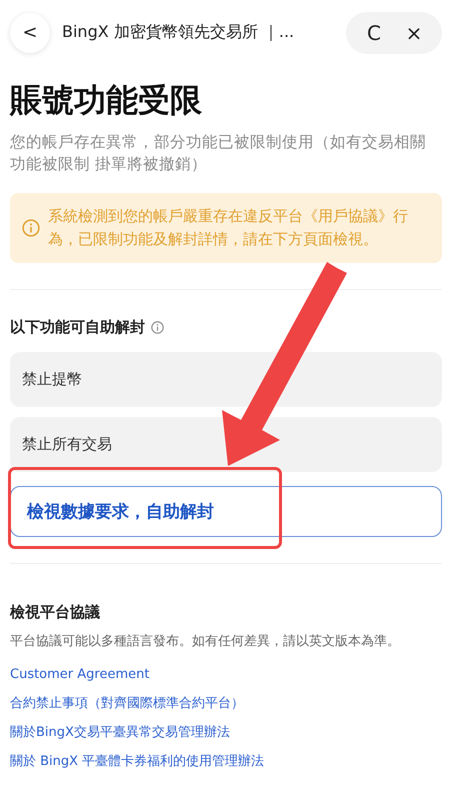 This screenshot has width=452, height=793. I want to click on heading: 賬號功能受限, so click(106, 100).